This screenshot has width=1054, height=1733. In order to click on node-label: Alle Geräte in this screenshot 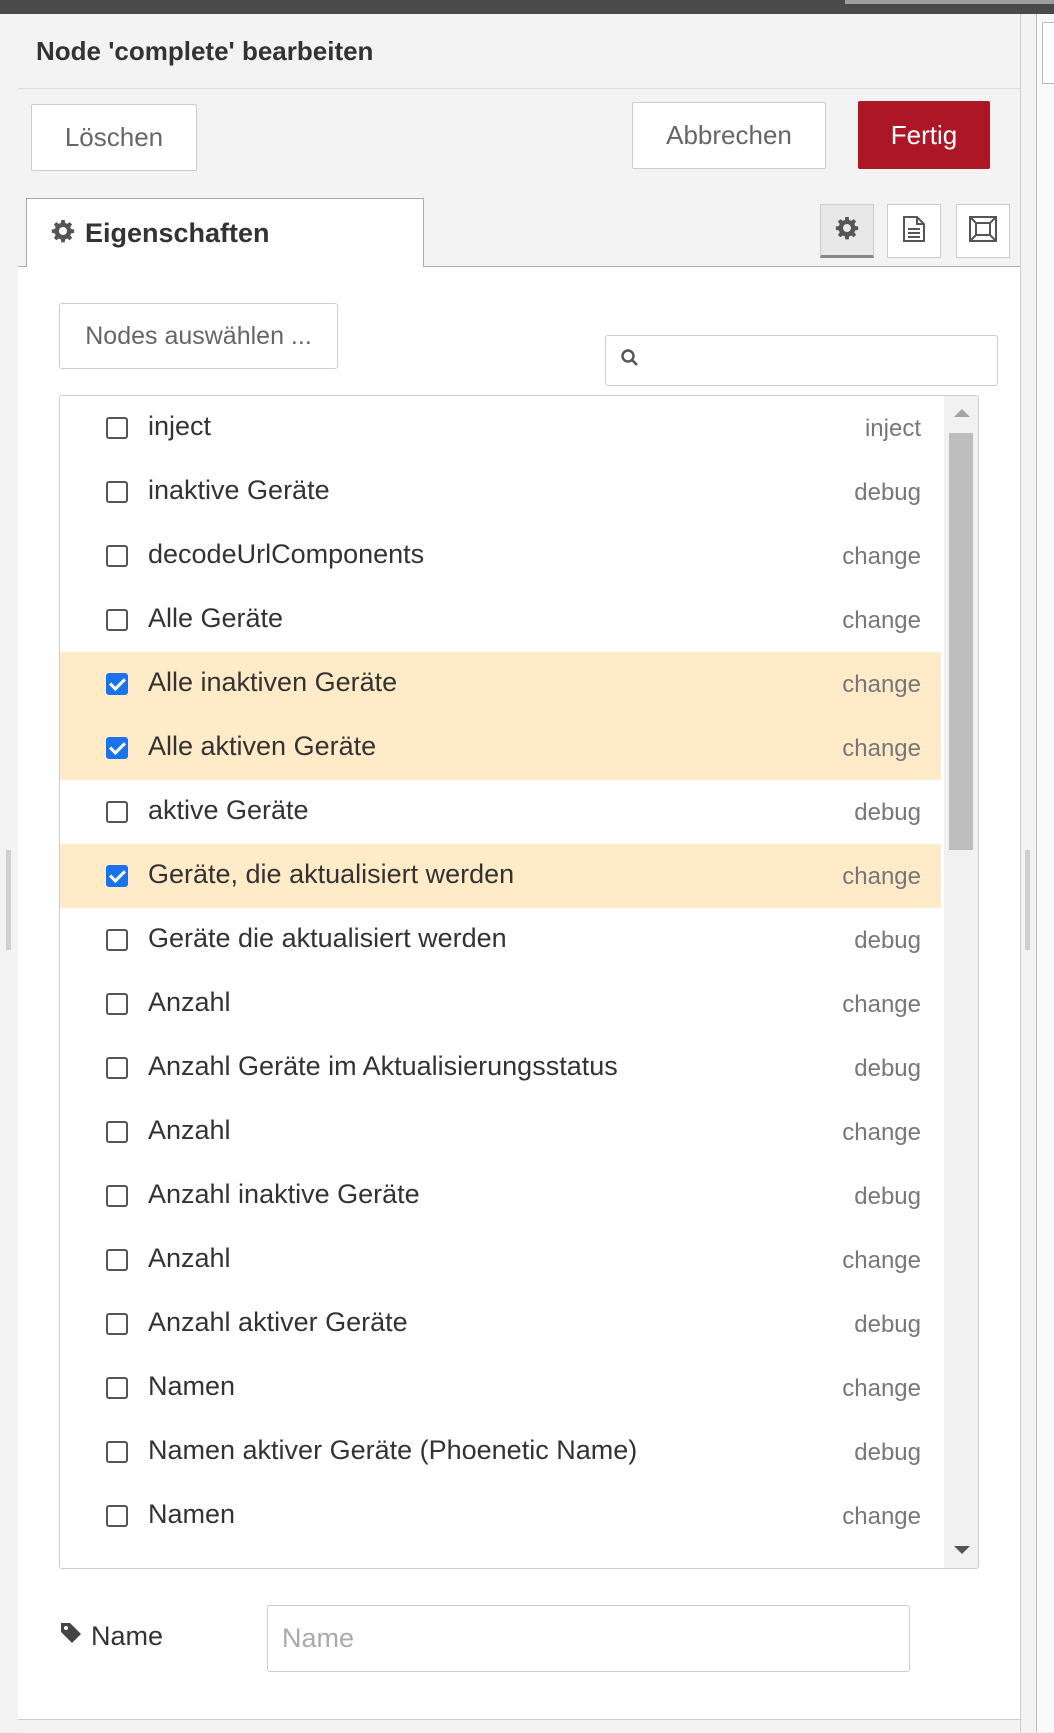, I will do `click(216, 618)`.